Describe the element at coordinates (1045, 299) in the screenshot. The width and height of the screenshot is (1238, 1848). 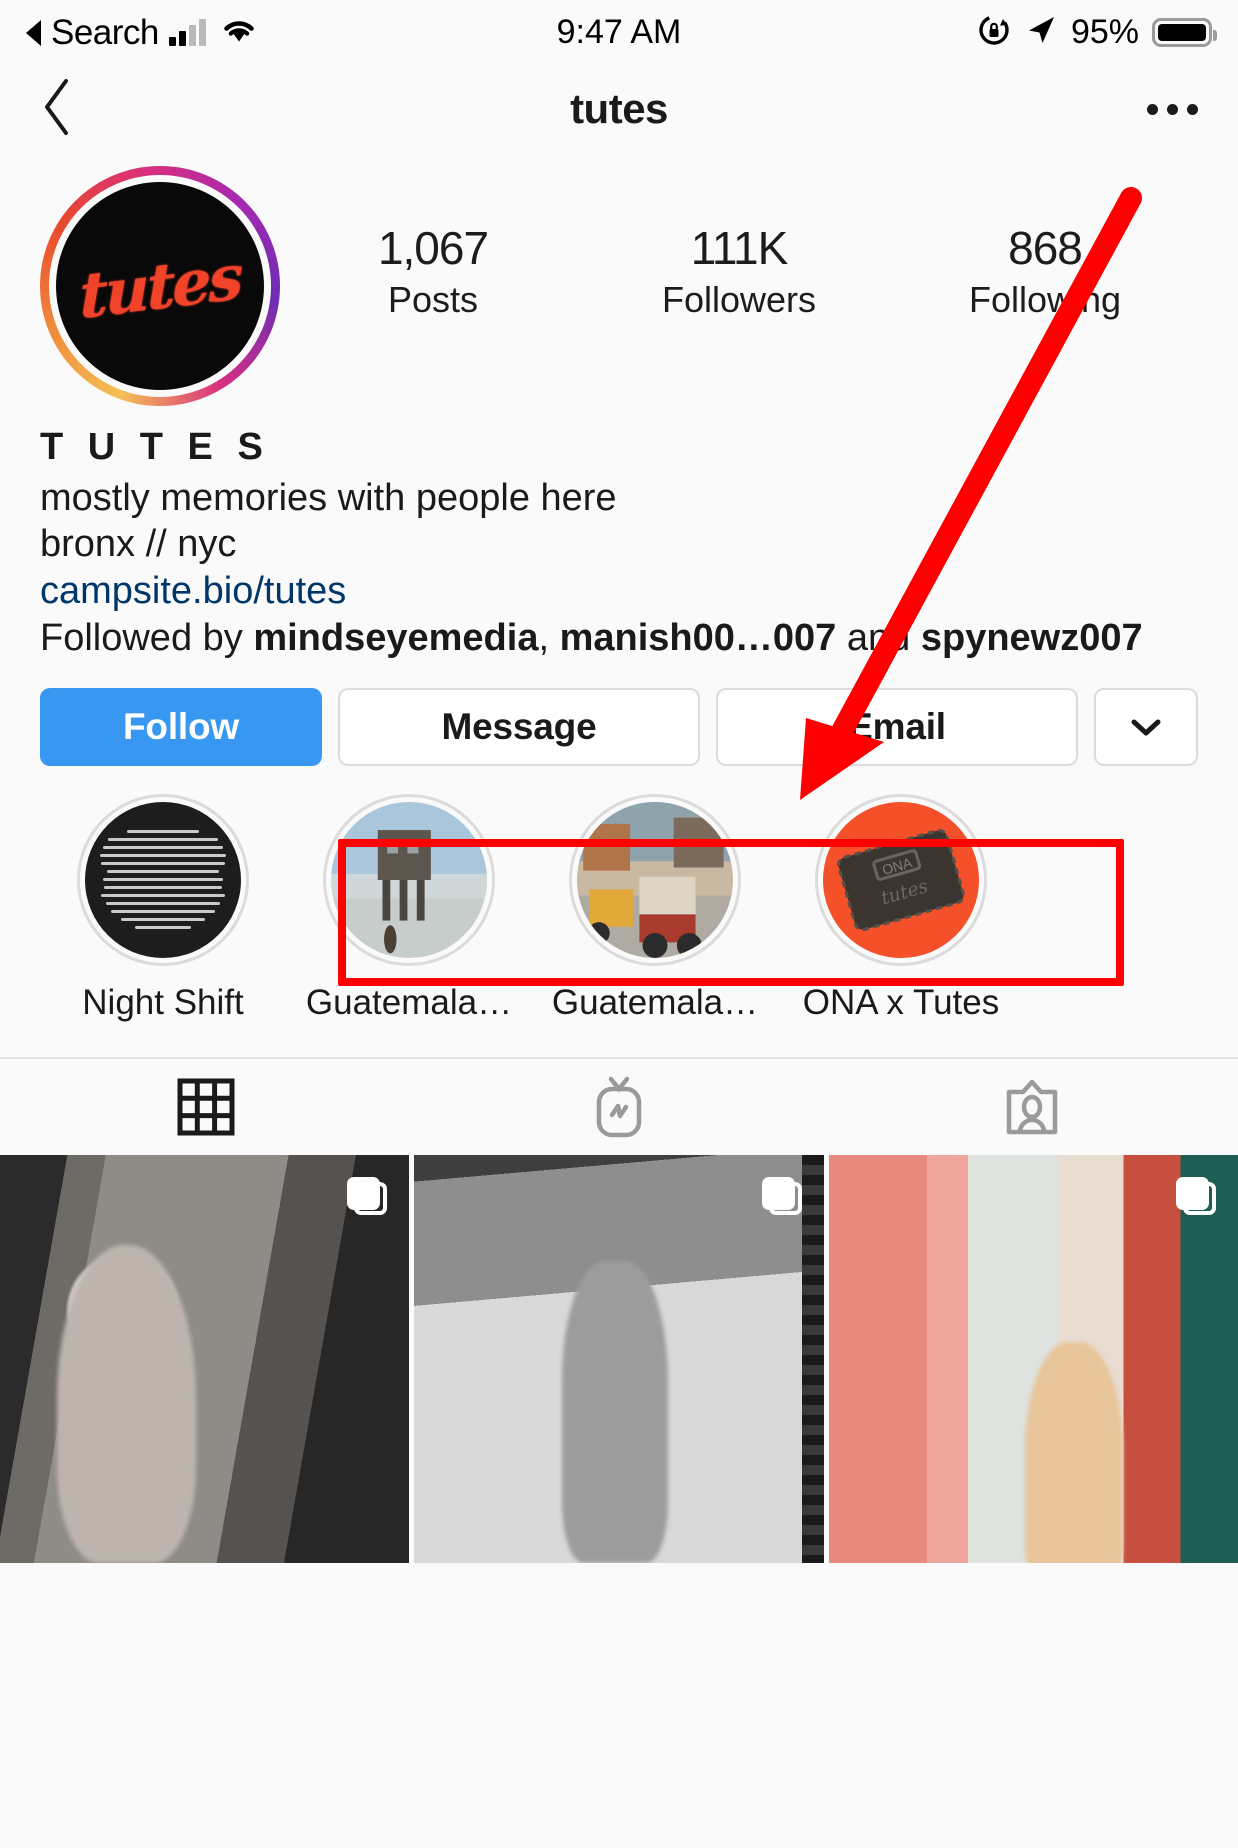
I see `stat-following-label: Following` at that location.